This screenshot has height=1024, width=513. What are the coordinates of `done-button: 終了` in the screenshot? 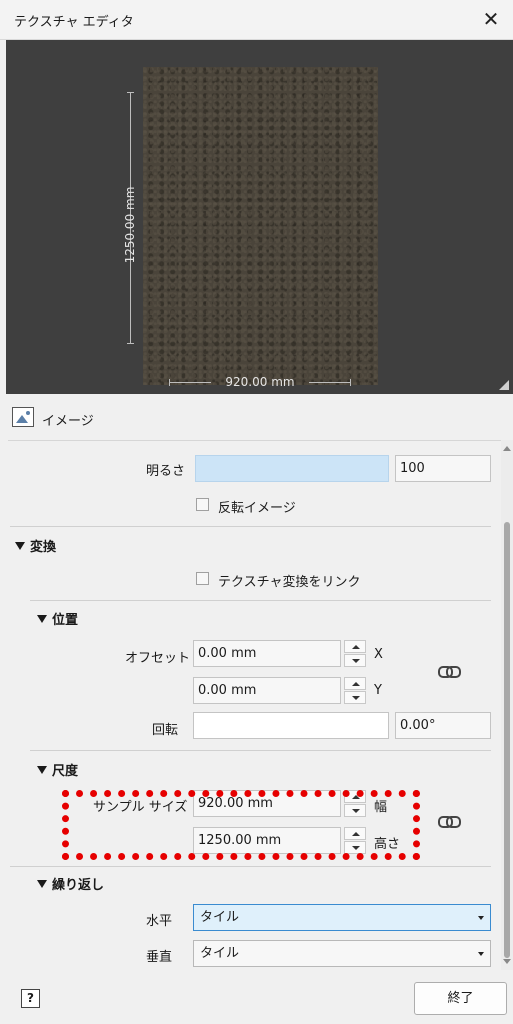 It's located at (460, 998).